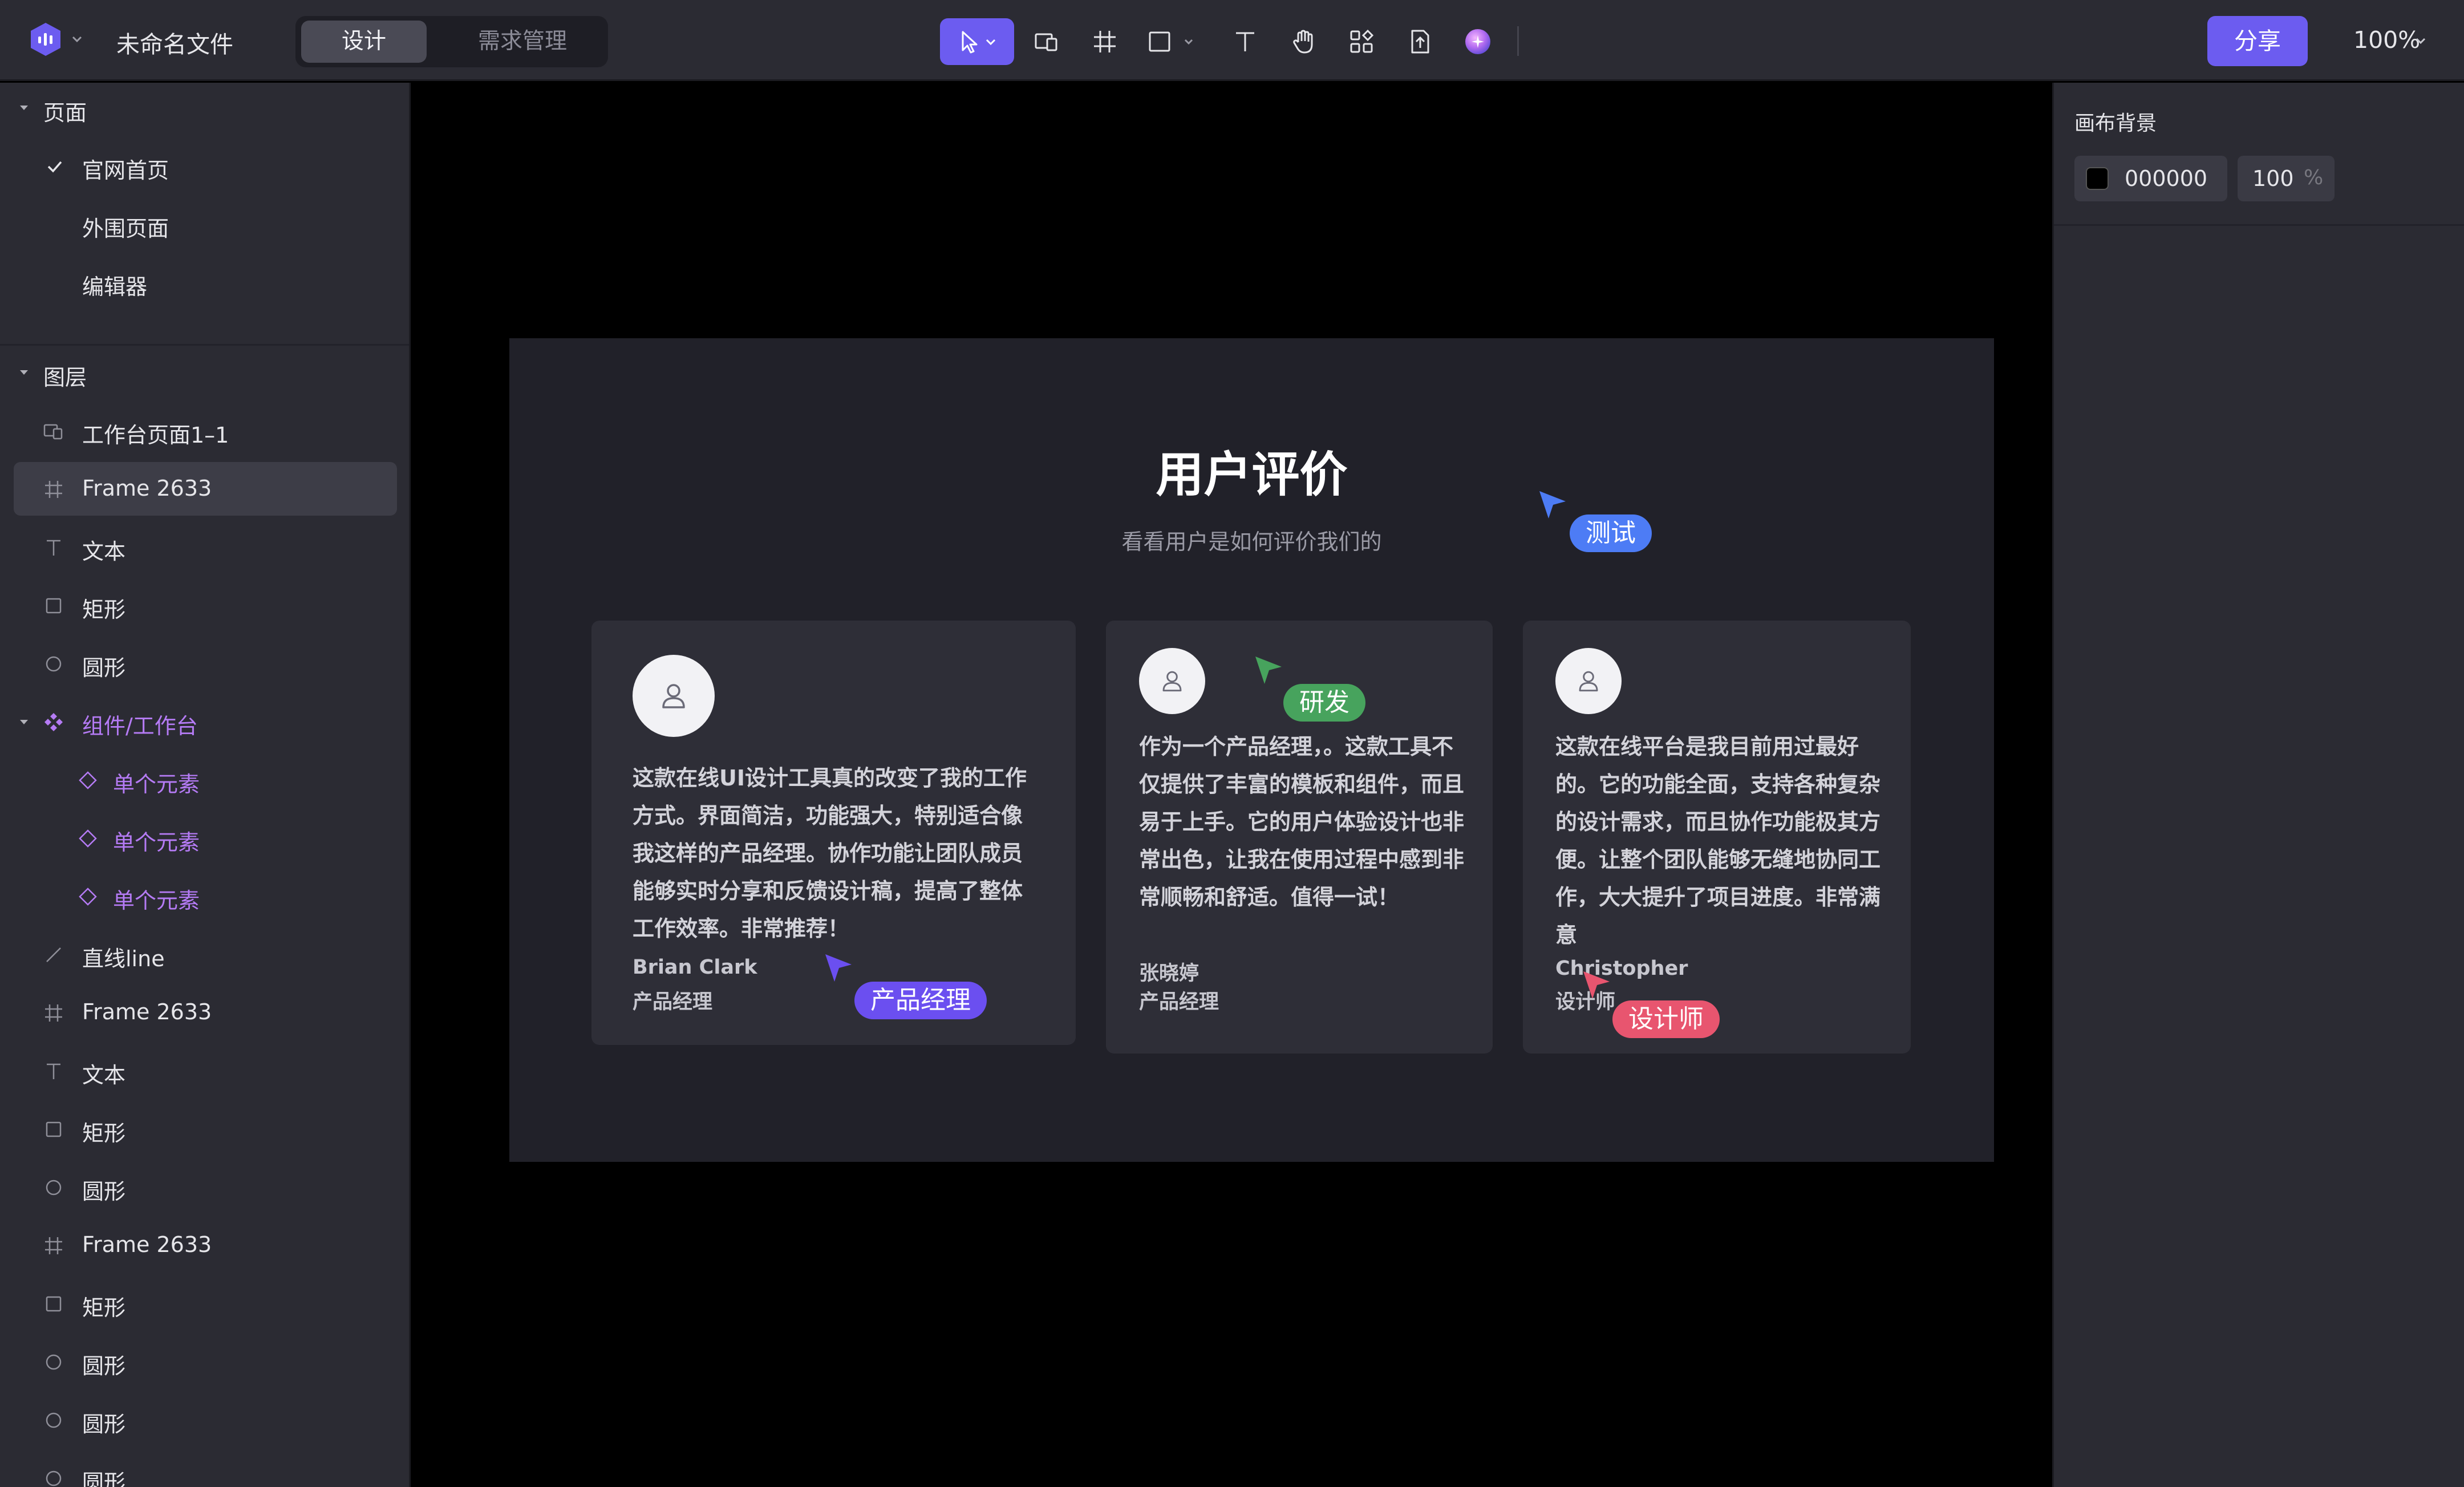  What do you see at coordinates (2386, 40) in the screenshot?
I see `zoom-level: 100%` at bounding box center [2386, 40].